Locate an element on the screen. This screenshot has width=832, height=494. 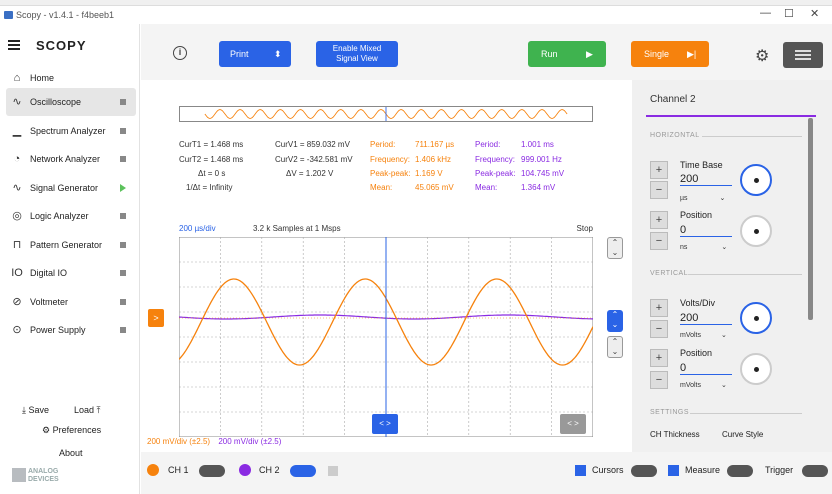
ch1-label: CH 1 is located at coordinates (178, 470).